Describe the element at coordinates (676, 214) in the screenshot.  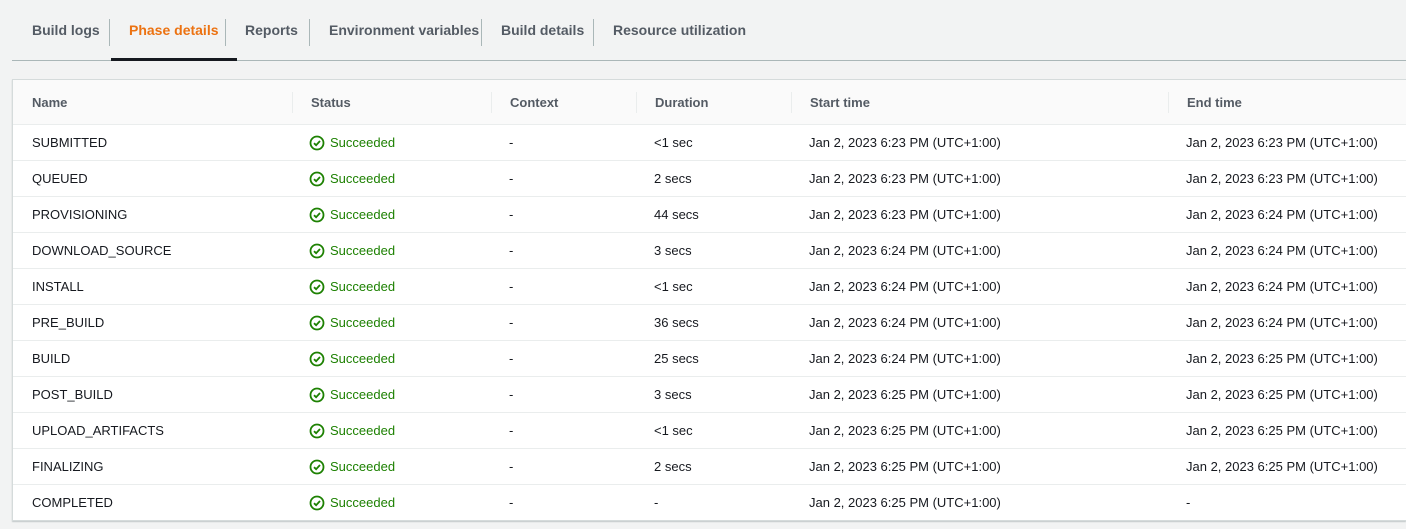
I see `cell-duration: 44 secs` at that location.